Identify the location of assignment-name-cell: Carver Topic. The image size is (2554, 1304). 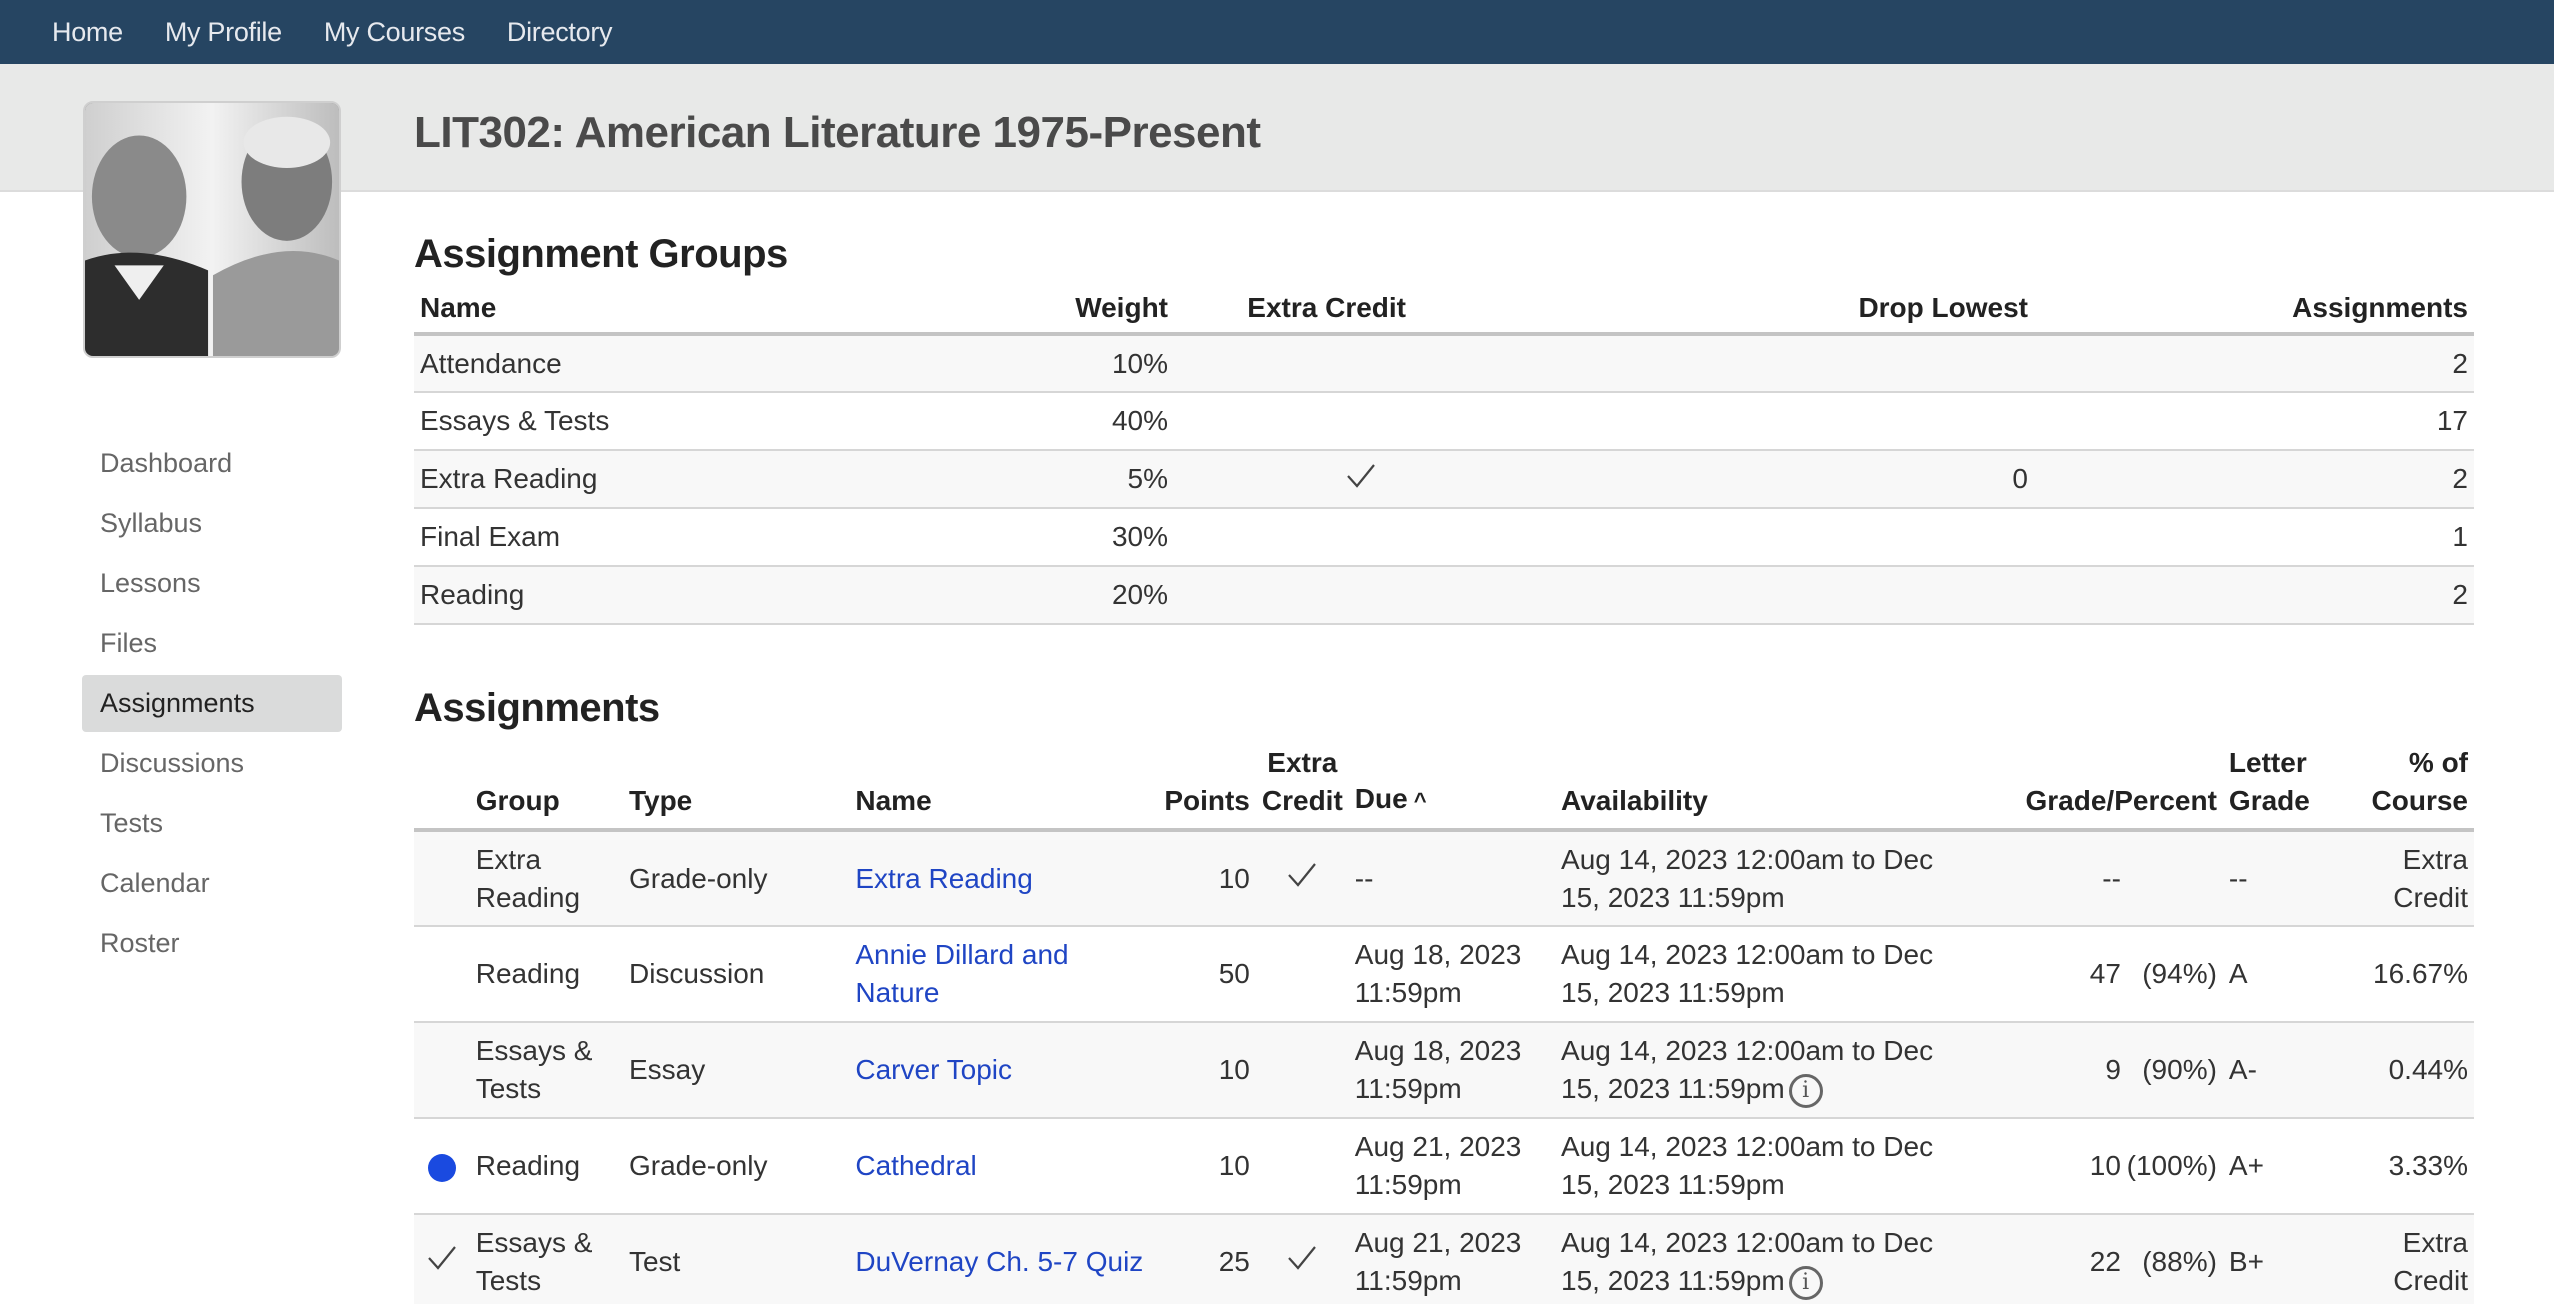
(1002, 1070).